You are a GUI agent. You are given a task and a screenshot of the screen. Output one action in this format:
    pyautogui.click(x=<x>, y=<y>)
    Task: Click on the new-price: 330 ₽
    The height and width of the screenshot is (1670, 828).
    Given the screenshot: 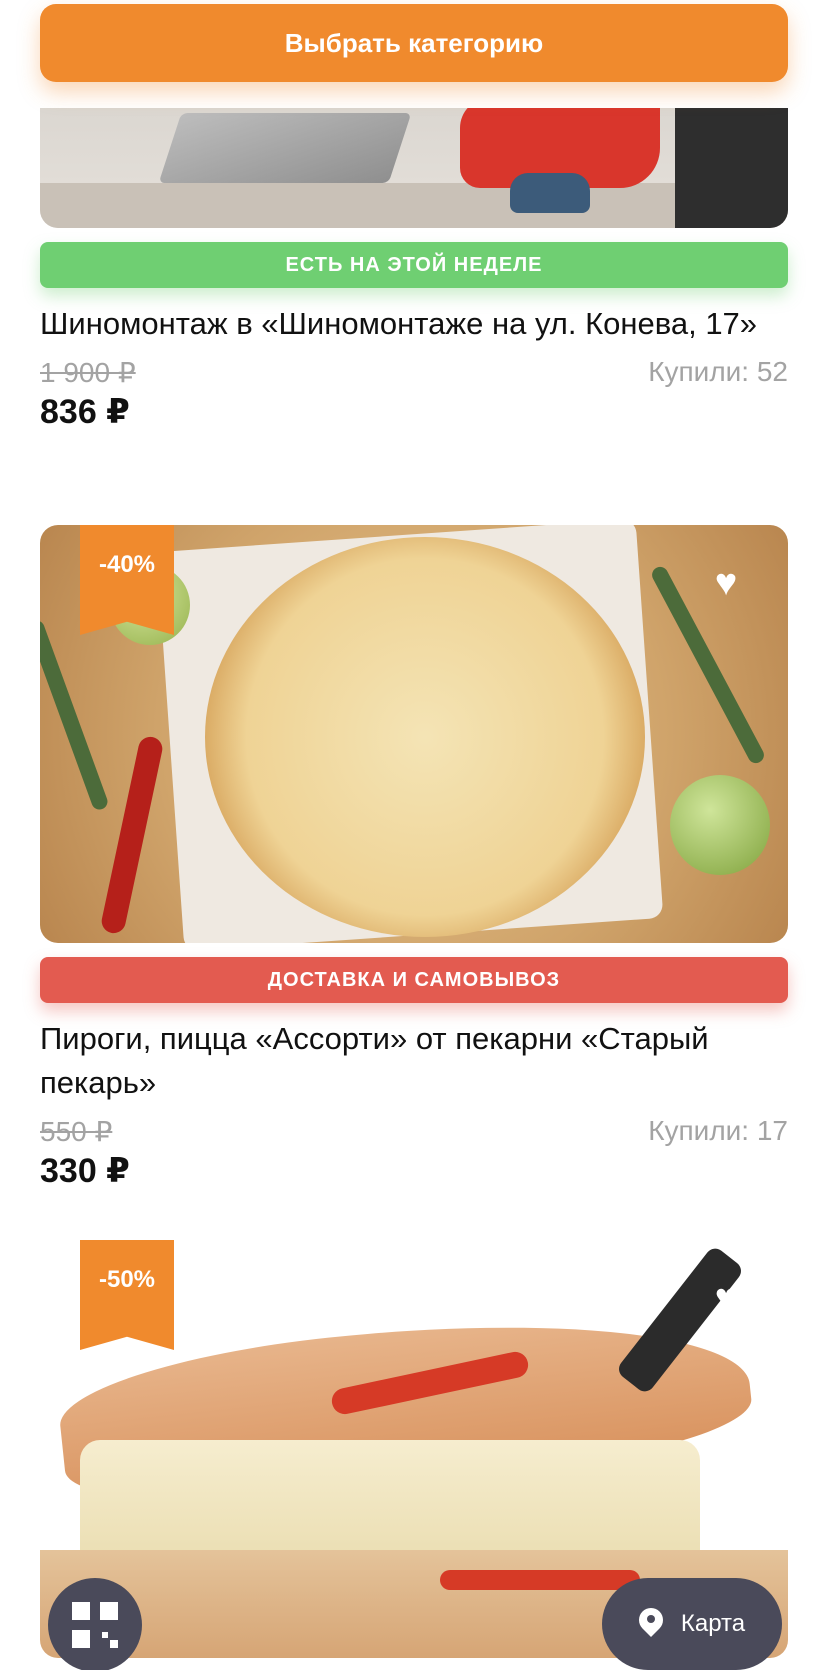 What is the action you would take?
    pyautogui.click(x=85, y=1171)
    